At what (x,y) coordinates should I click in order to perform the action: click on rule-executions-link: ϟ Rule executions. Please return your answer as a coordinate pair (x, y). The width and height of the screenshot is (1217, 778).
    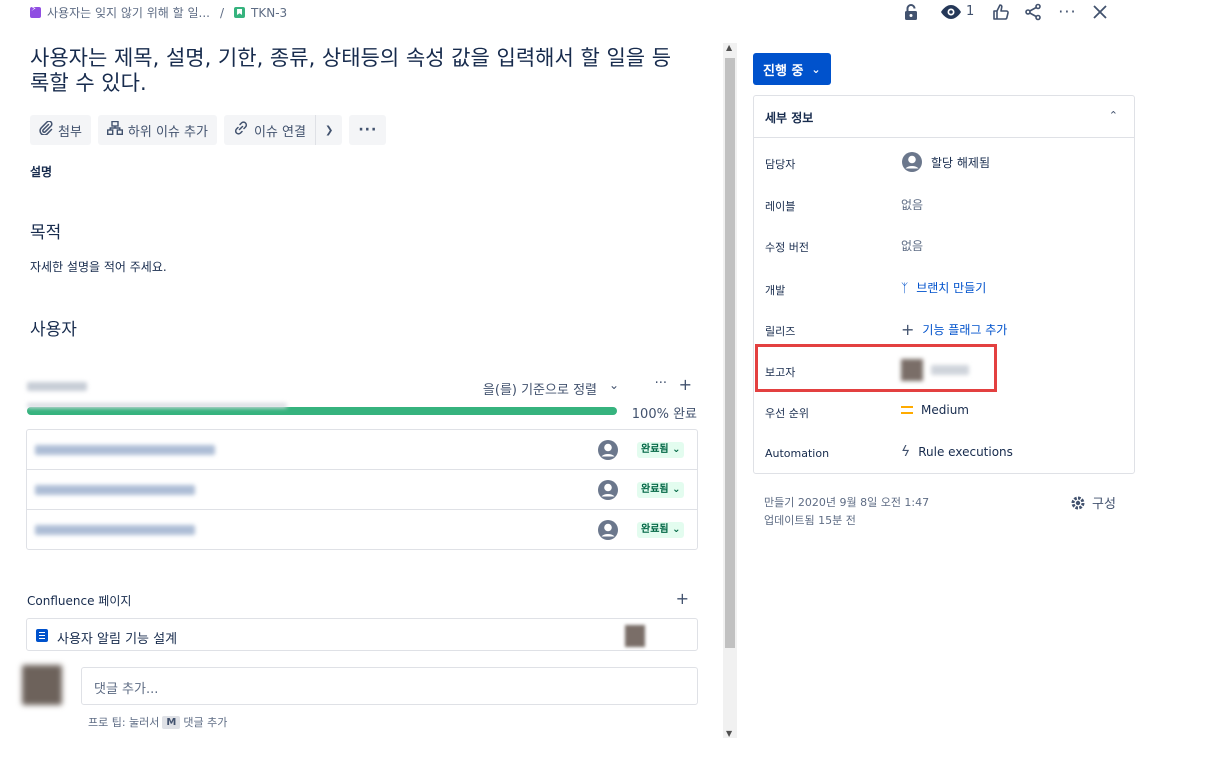
    Looking at the image, I should click on (957, 452).